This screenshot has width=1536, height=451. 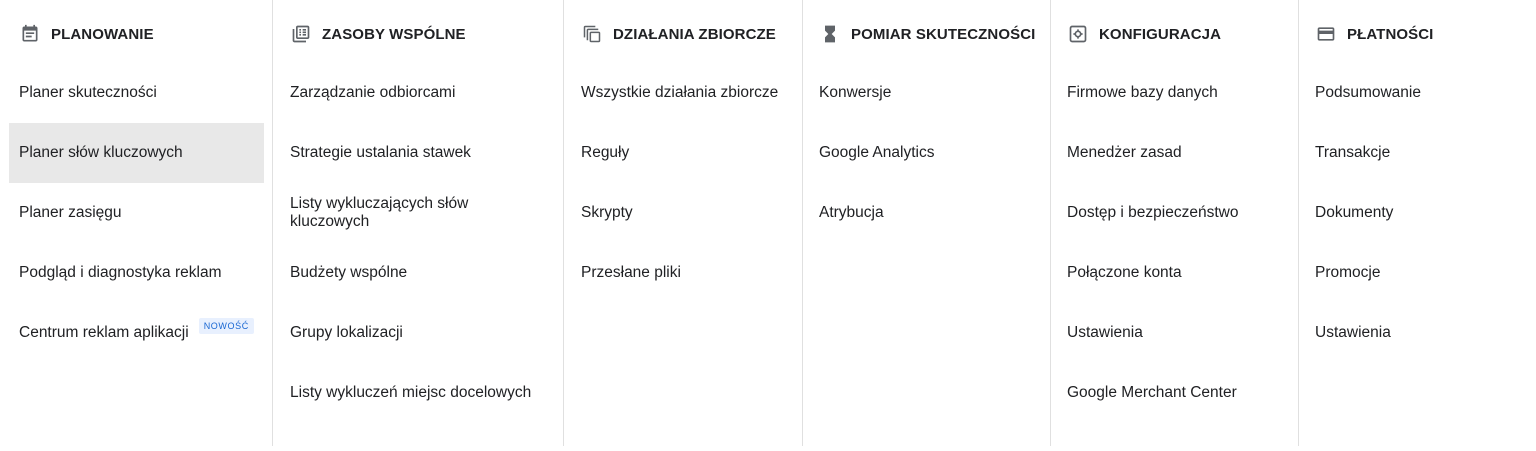 I want to click on new-badge: NOWOŚĆ, so click(x=226, y=326).